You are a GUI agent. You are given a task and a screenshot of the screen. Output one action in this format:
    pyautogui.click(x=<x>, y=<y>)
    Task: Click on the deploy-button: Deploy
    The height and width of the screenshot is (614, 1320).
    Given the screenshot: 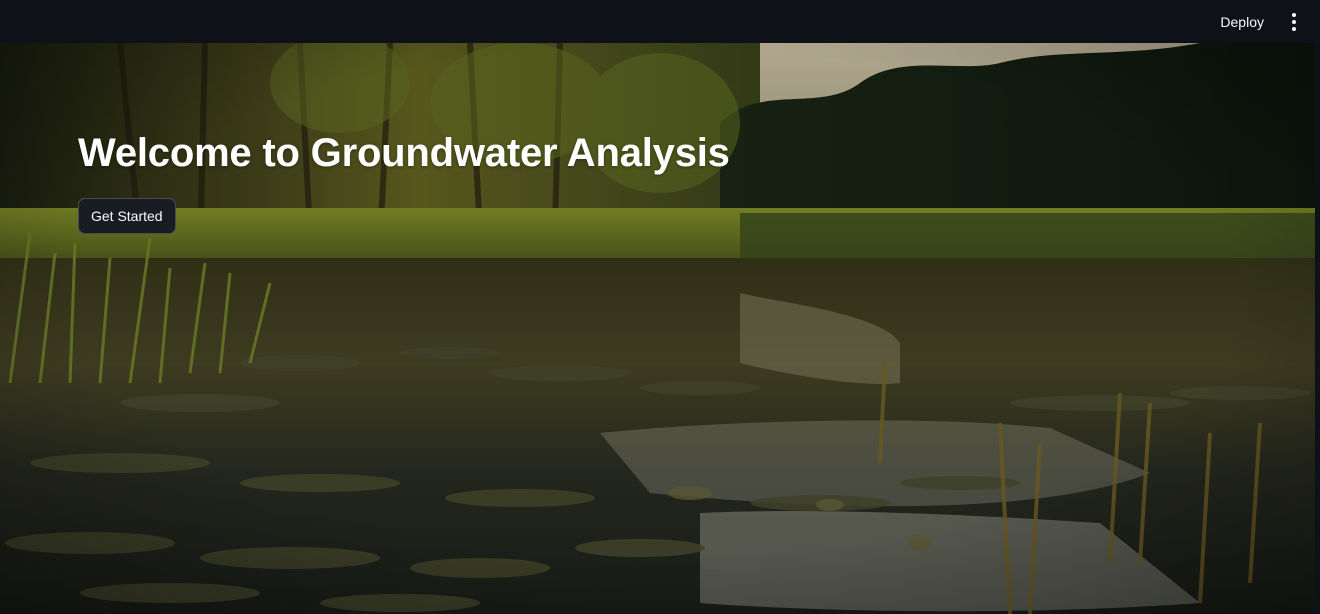 What is the action you would take?
    pyautogui.click(x=1242, y=22)
    